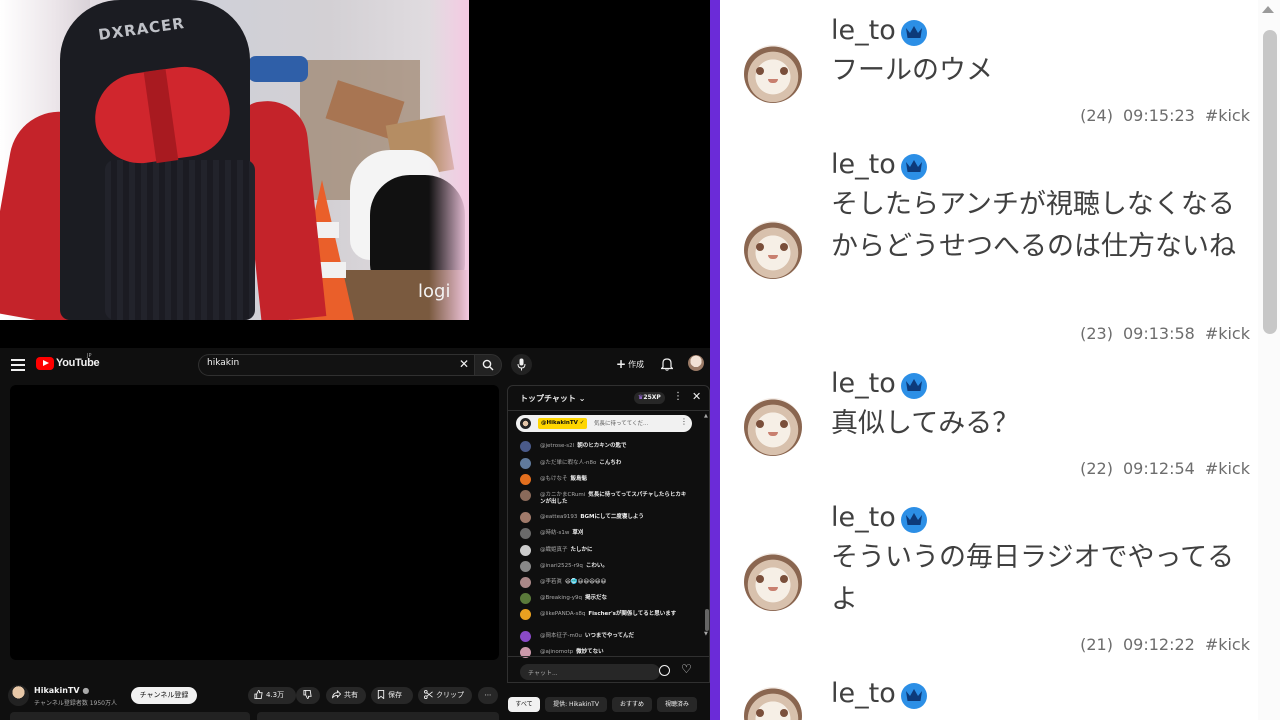 The height and width of the screenshot is (720, 1280). Describe the element at coordinates (223, 363) in the screenshot. I see `search-value: hikakin` at that location.